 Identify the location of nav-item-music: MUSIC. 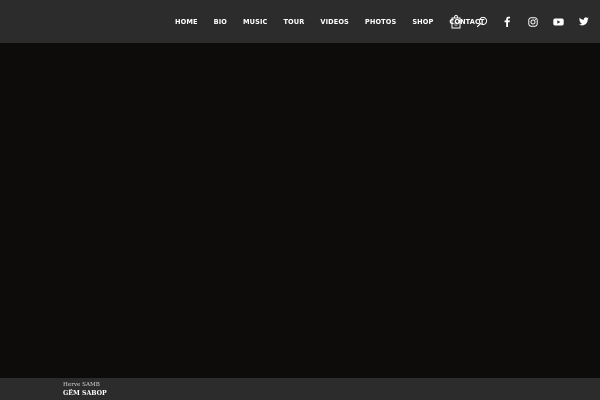
(255, 22).